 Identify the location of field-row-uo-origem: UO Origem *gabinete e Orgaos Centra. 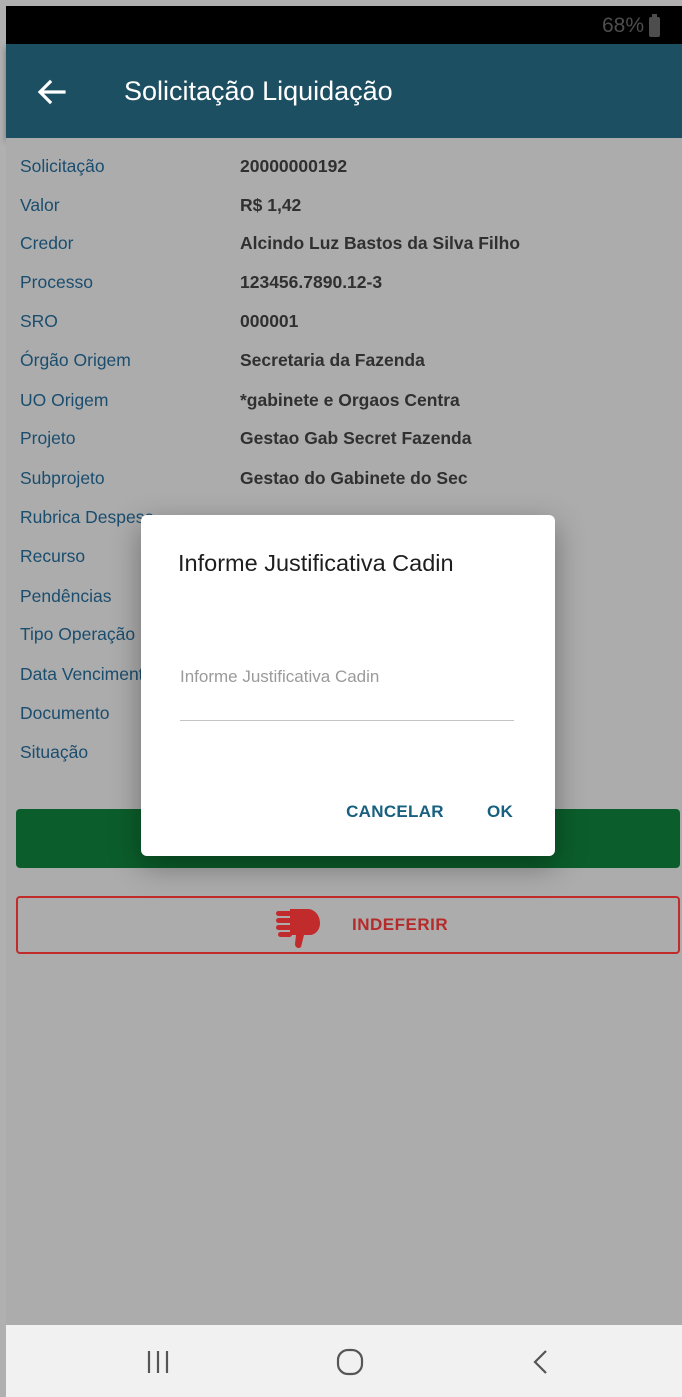
(350, 400).